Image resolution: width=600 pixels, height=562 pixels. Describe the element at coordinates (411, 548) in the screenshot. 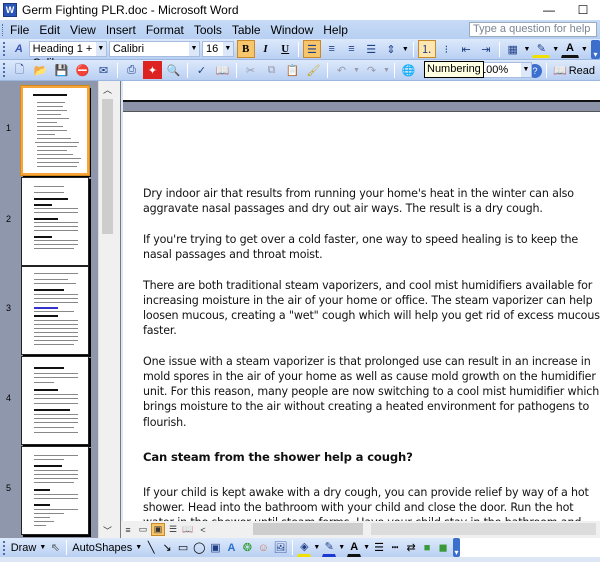

I see `arrow-style-icon: ⇄` at that location.